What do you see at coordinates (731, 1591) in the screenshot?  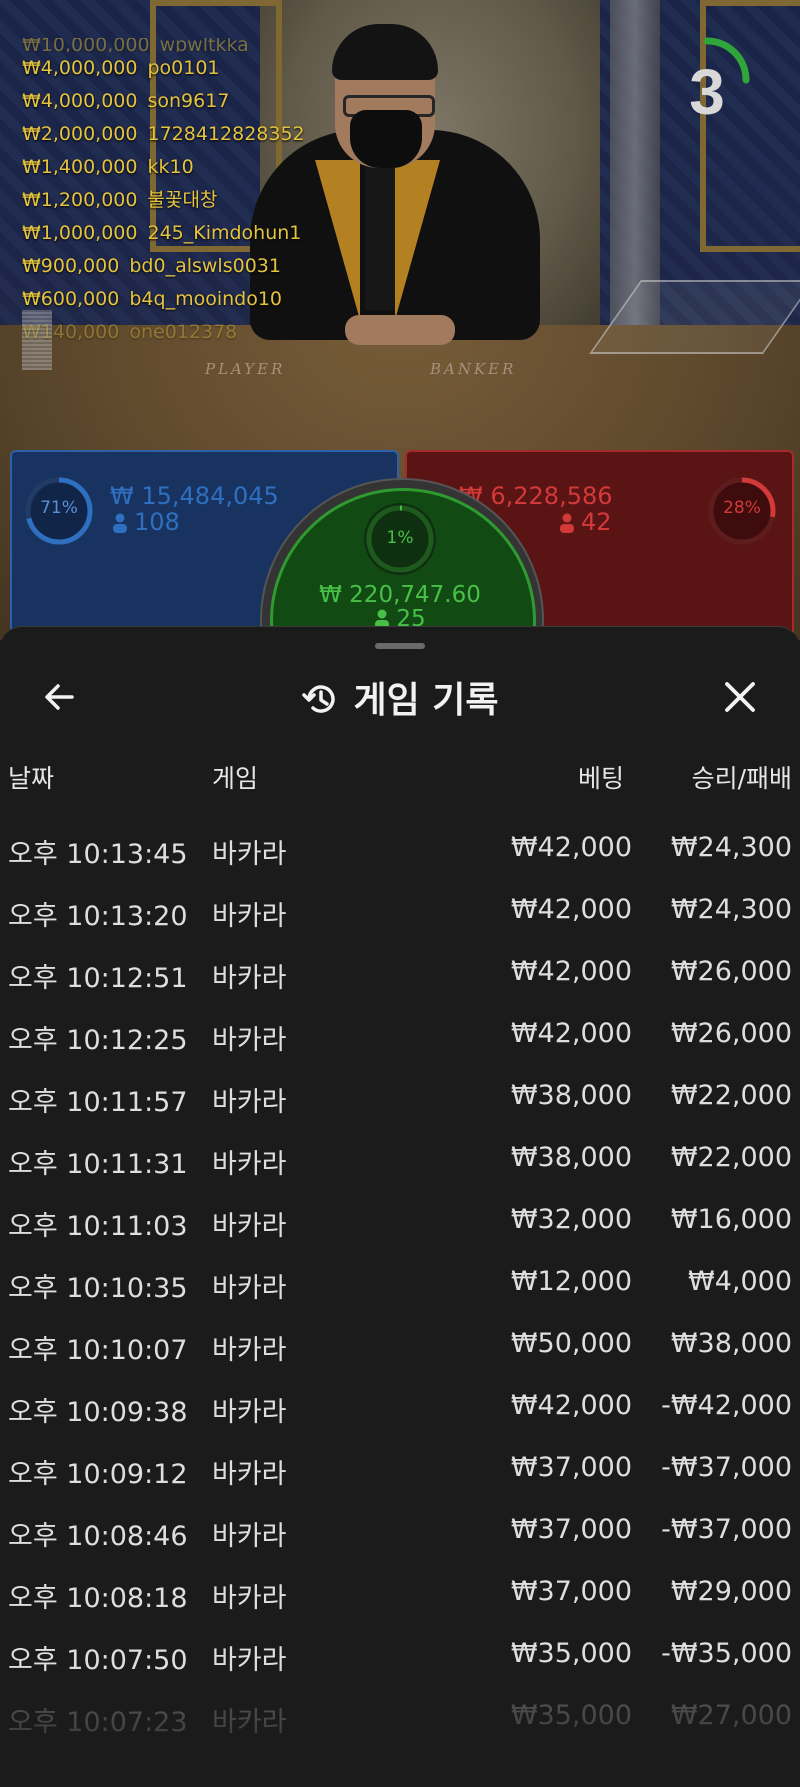 I see `history-result: ₩29,000` at bounding box center [731, 1591].